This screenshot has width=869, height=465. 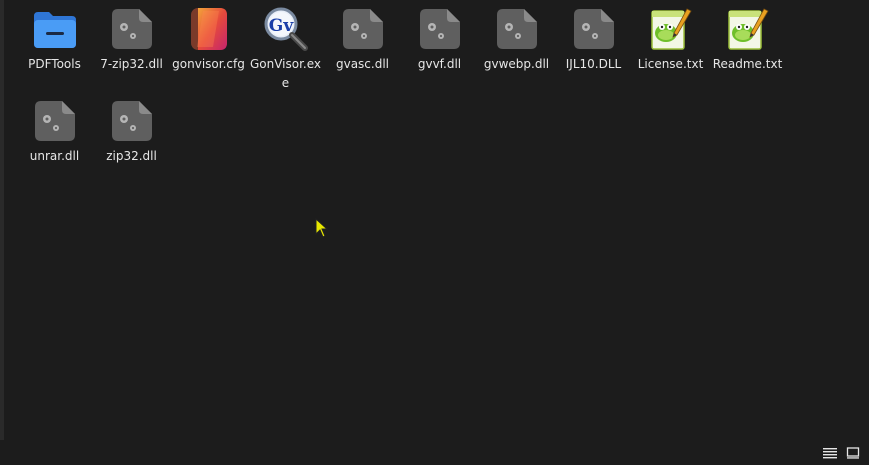 I want to click on file-item-pdftools: PDFTools, so click(x=54, y=52).